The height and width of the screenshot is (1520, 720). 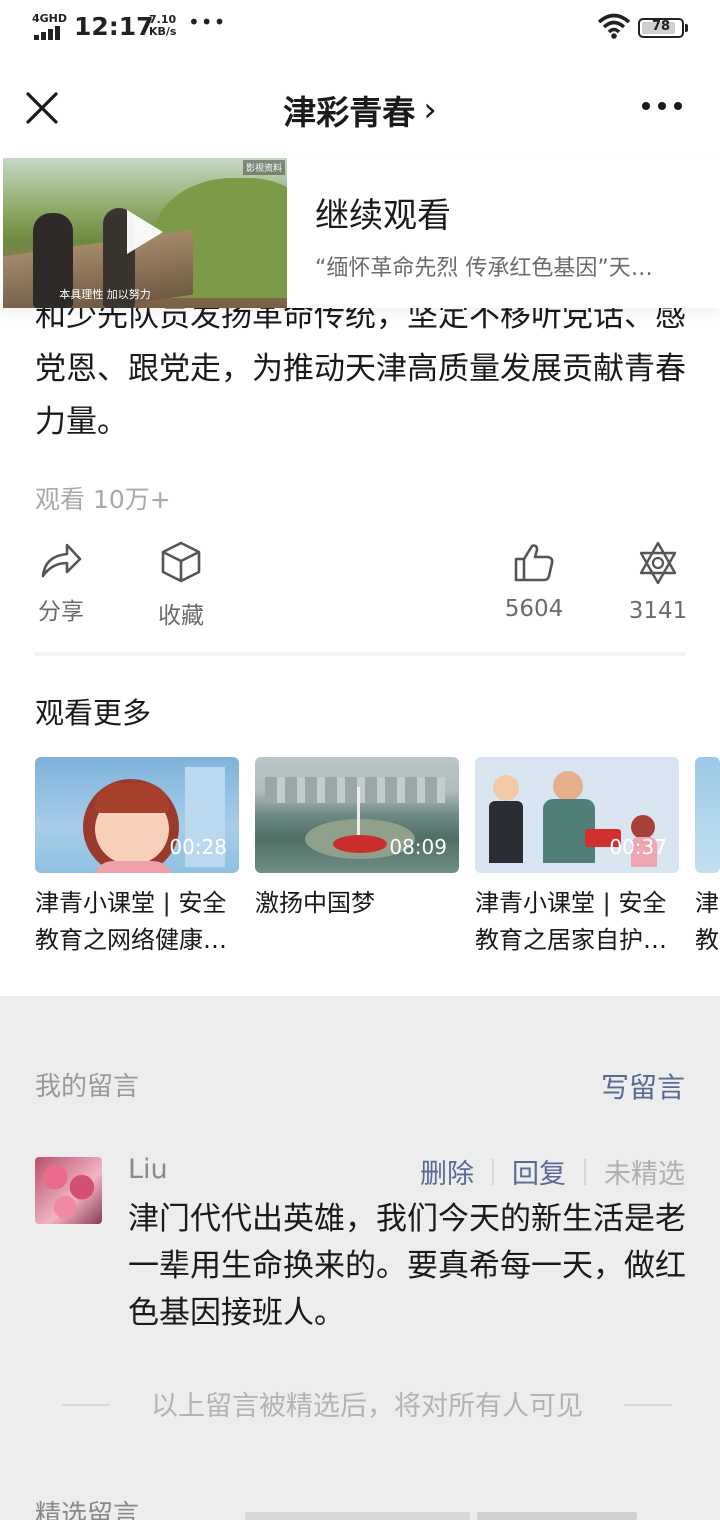 What do you see at coordinates (87, 1087) in the screenshot?
I see `my-comments-label: 我的留言` at bounding box center [87, 1087].